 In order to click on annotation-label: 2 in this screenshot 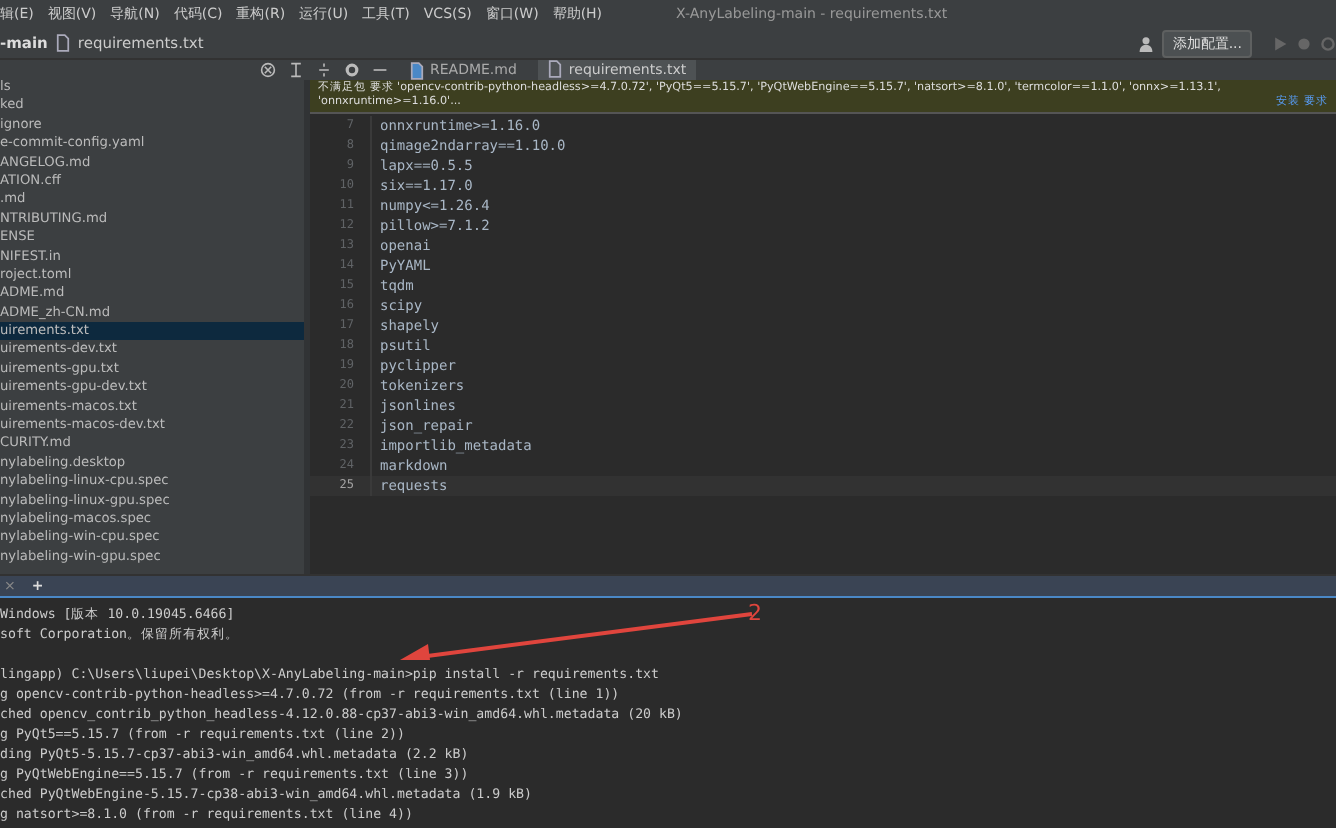, I will do `click(755, 613)`.